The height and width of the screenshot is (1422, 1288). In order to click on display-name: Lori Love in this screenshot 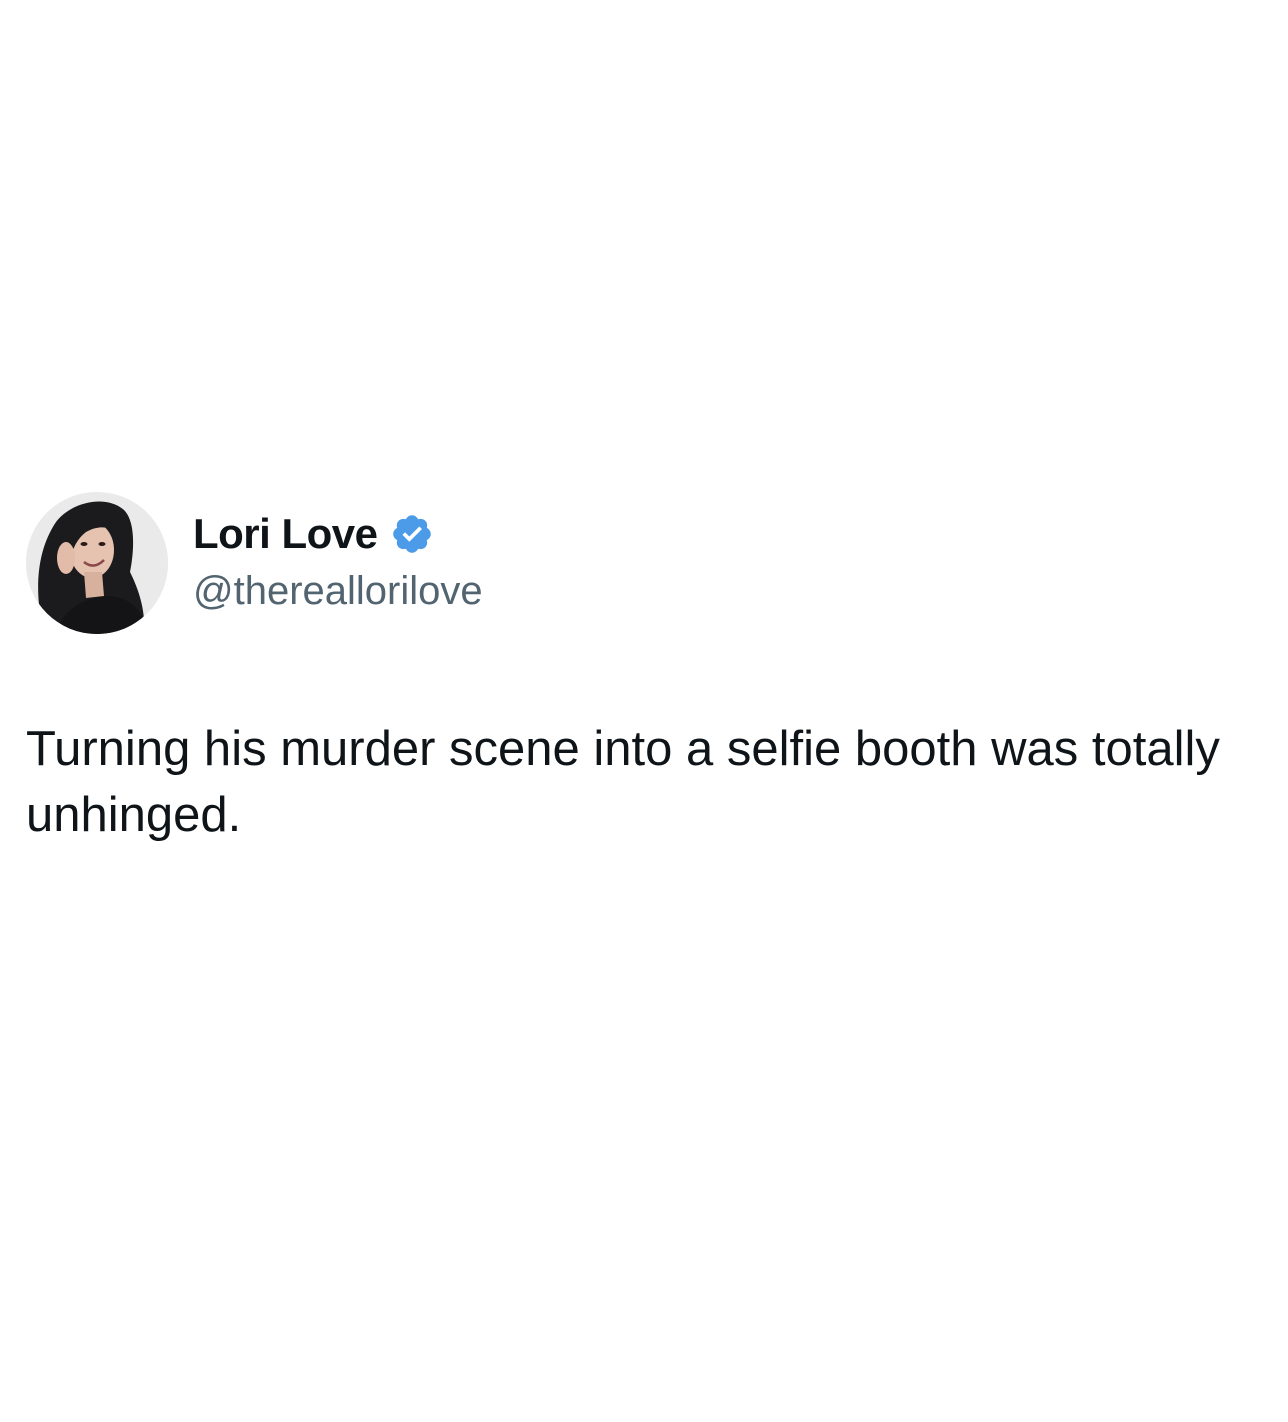, I will do `click(285, 534)`.